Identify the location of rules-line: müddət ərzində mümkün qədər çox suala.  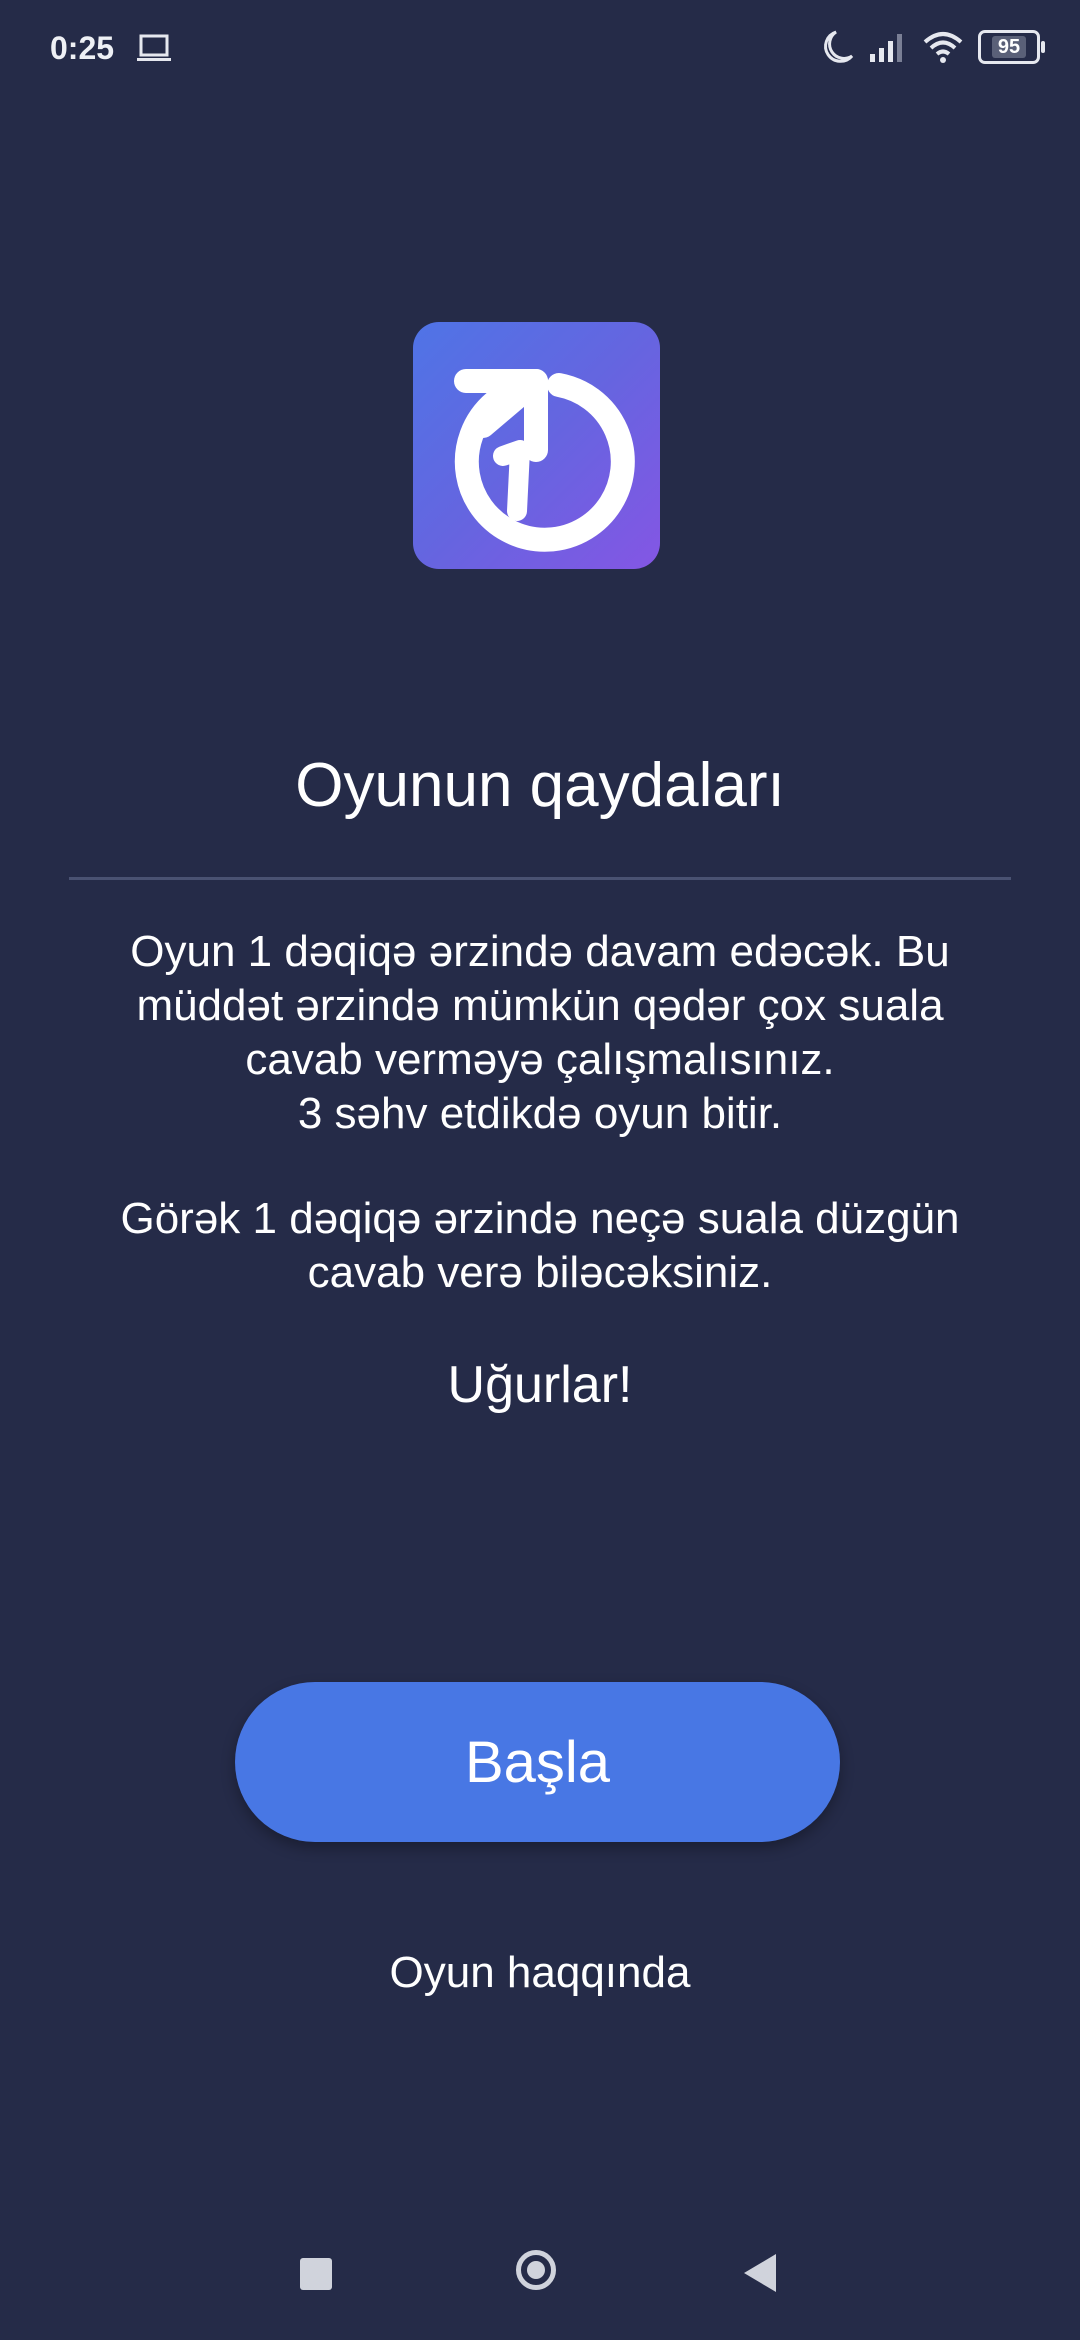
(540, 1005).